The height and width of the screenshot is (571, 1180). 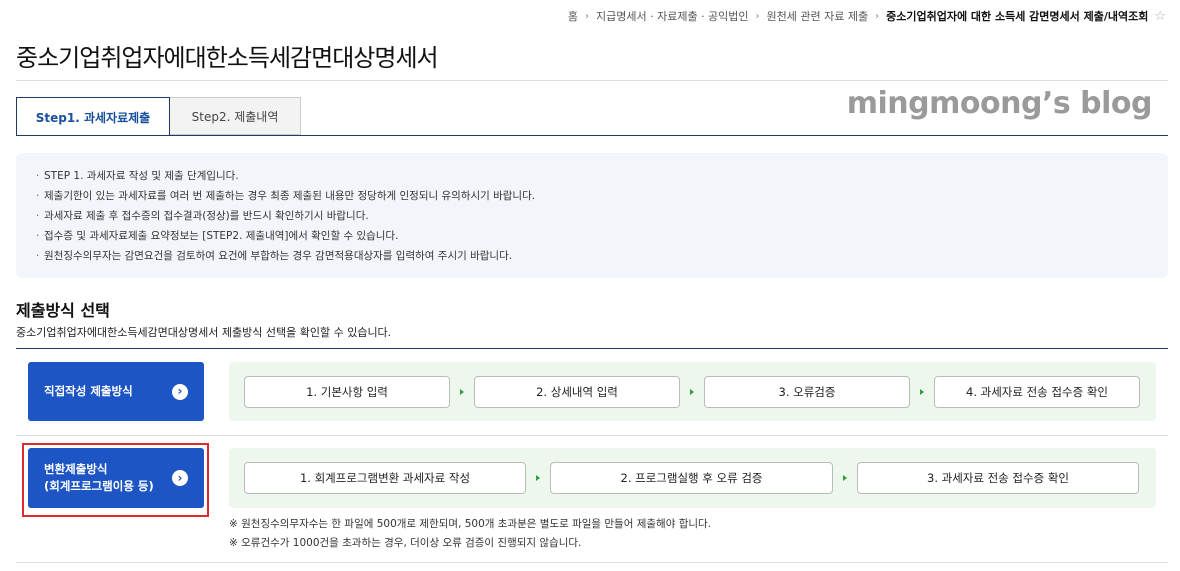 I want to click on step-detail-entry: 2. 상세내역 입력, so click(x=577, y=391).